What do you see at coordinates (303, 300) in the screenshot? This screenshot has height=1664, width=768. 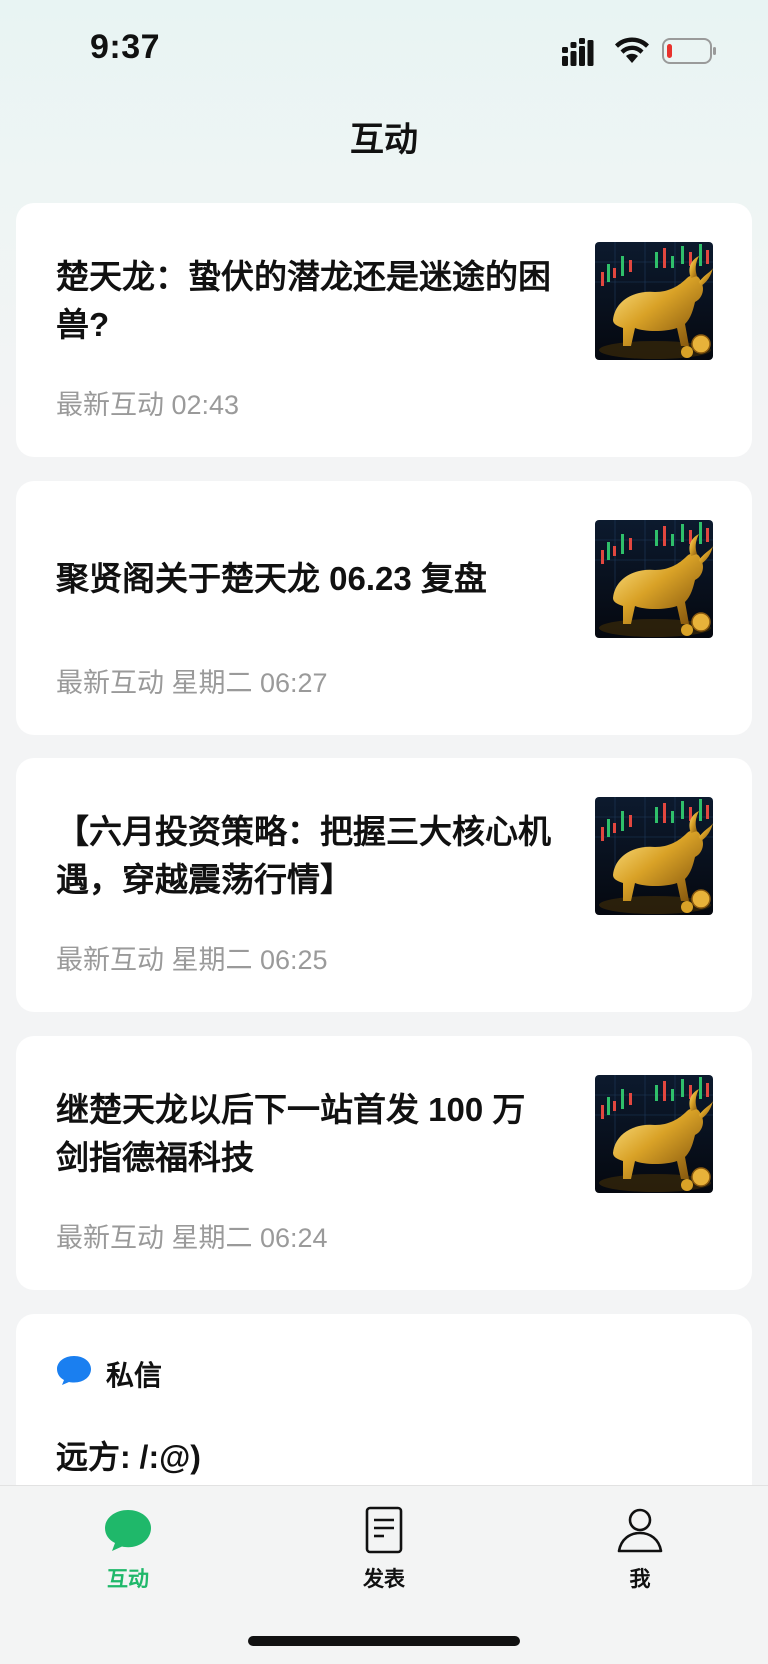 I see `post-title: 楚天龙：蛰伏的潜龙还是迷途的困兽?` at bounding box center [303, 300].